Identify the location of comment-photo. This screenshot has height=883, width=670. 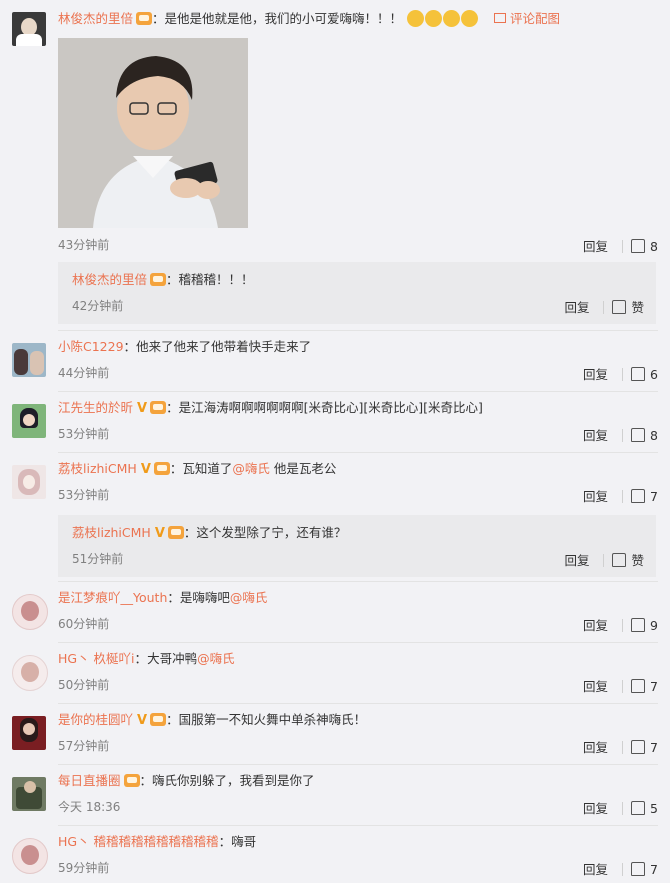
(153, 133).